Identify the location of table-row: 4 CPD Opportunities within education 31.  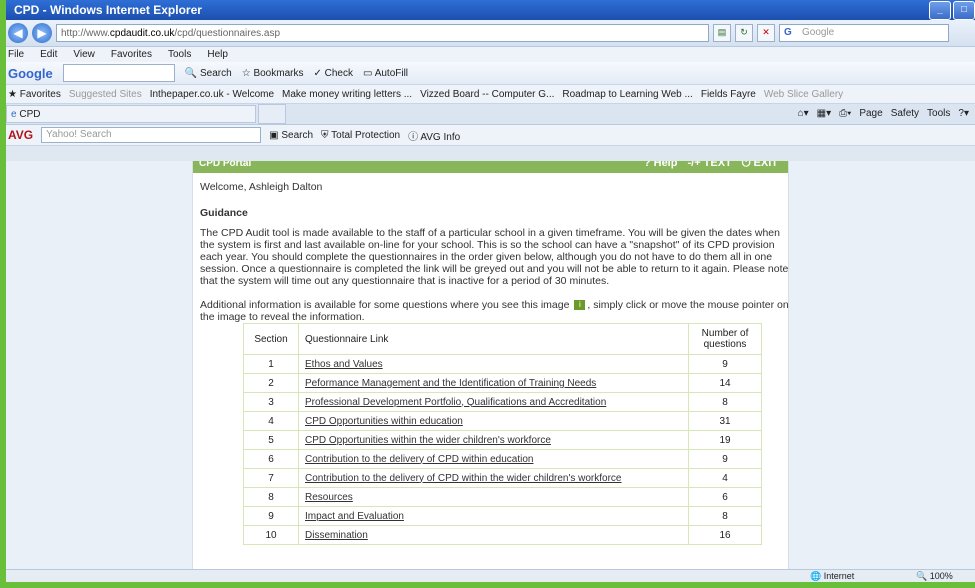
(502, 421).